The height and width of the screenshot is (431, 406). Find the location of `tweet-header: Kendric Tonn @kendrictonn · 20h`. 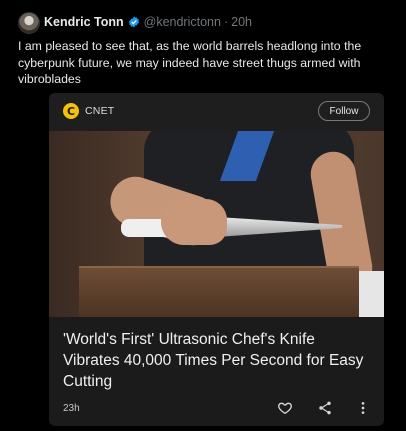

tweet-header: Kendric Tonn @kendrictonn · 20h is located at coordinates (148, 22).